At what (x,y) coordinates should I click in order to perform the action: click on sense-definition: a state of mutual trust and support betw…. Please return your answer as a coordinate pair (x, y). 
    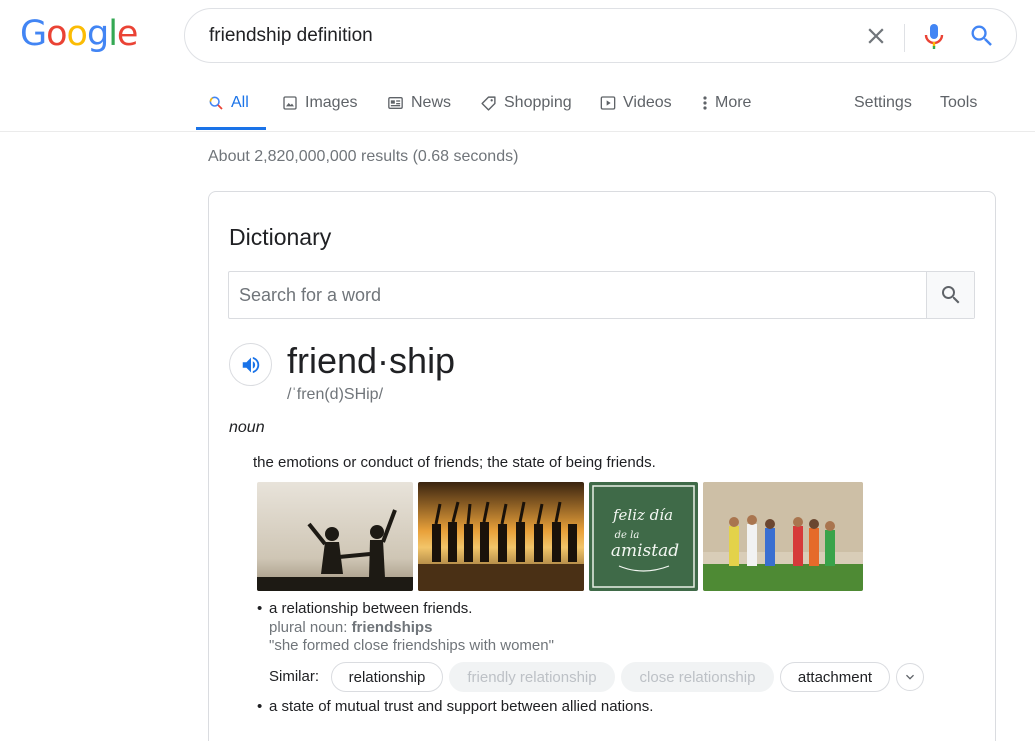
    Looking at the image, I should click on (461, 706).